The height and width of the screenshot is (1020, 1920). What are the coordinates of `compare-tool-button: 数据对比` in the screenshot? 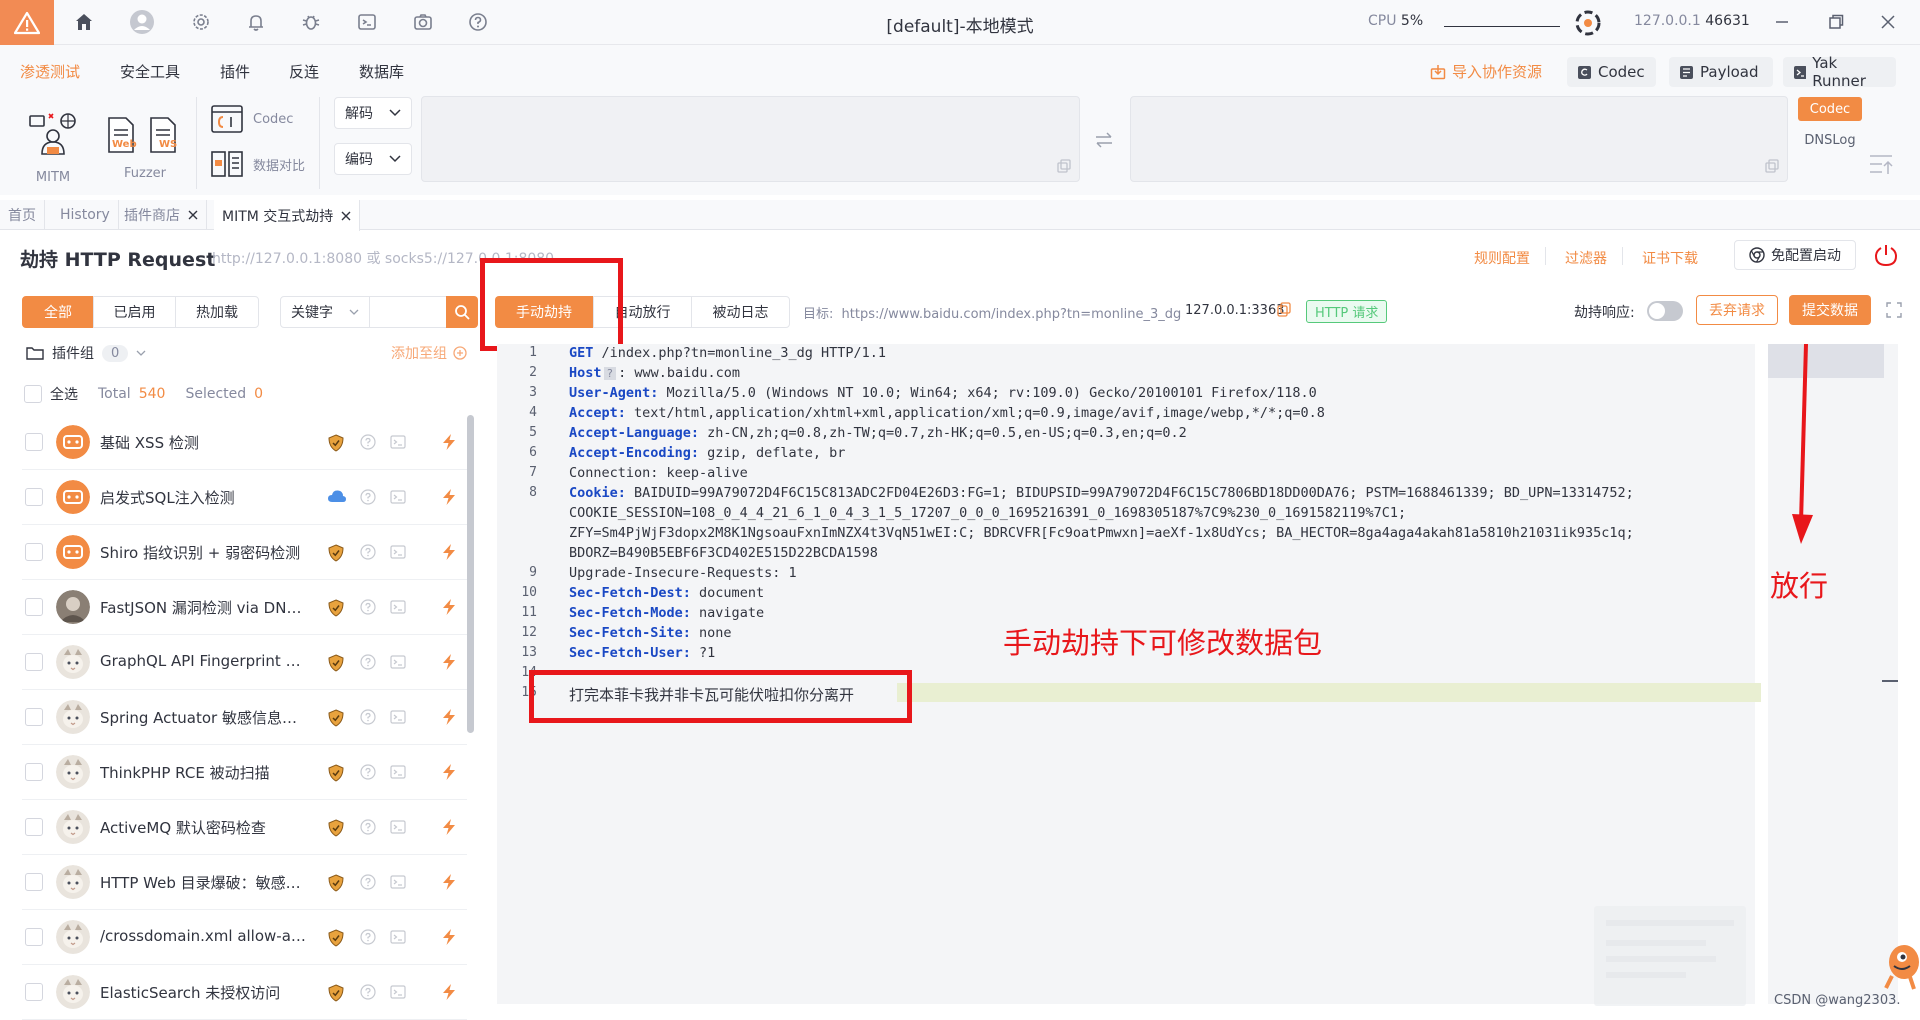 It's located at (258, 164).